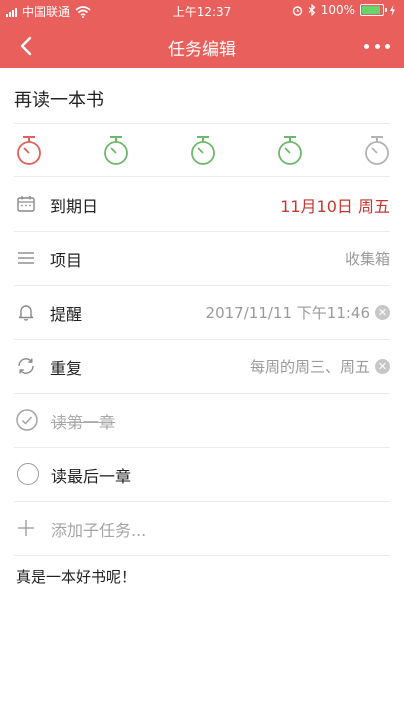  Describe the element at coordinates (202, 258) in the screenshot. I see `project-row: 项目 收集箱` at that location.